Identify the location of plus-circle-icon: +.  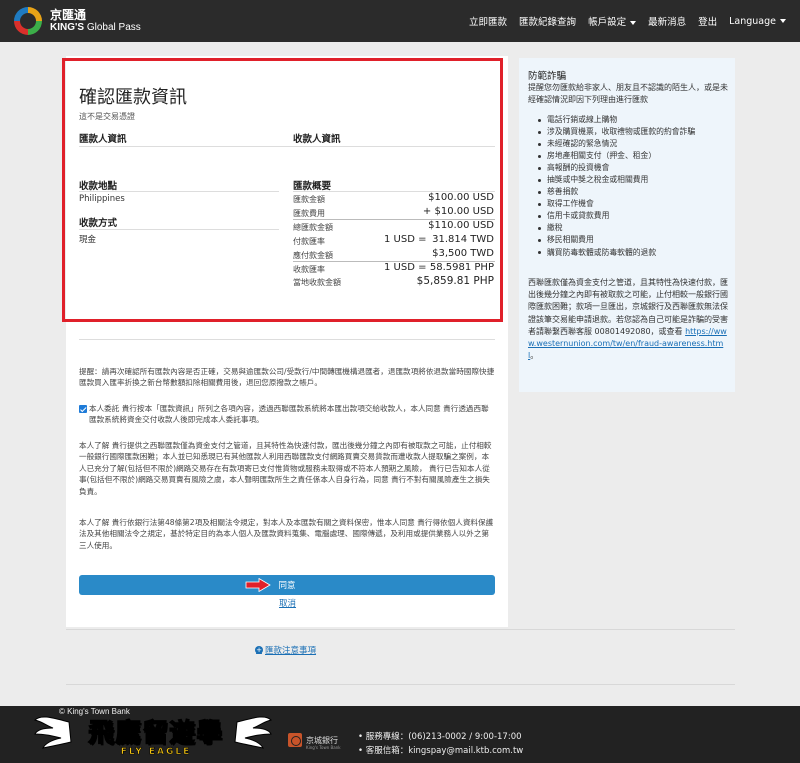
(259, 650).